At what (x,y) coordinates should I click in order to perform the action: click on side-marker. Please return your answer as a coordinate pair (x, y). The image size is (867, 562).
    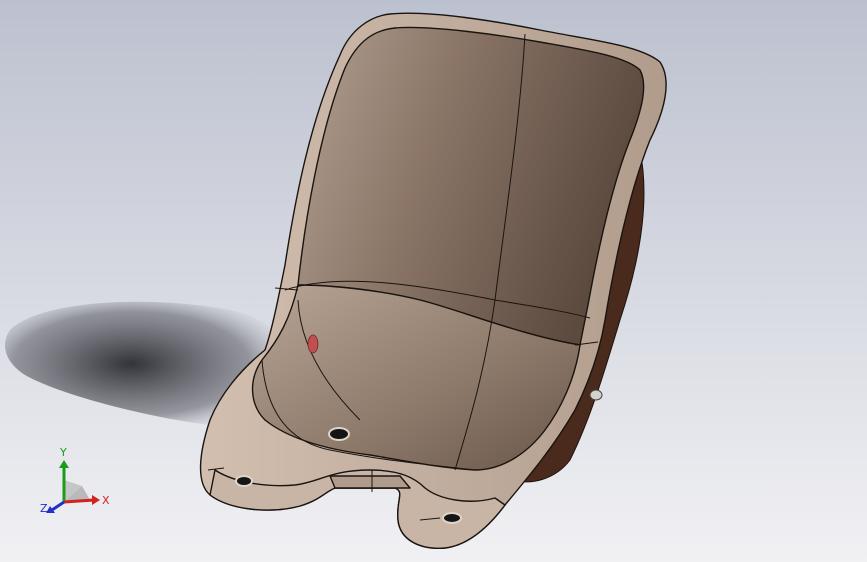
    Looking at the image, I should click on (313, 344).